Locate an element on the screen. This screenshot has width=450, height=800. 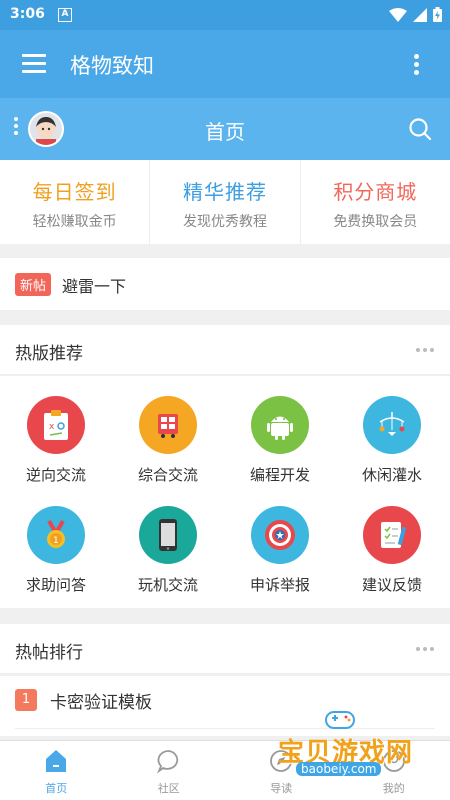
quick-title: 精华推荐 is located at coordinates (224, 192).